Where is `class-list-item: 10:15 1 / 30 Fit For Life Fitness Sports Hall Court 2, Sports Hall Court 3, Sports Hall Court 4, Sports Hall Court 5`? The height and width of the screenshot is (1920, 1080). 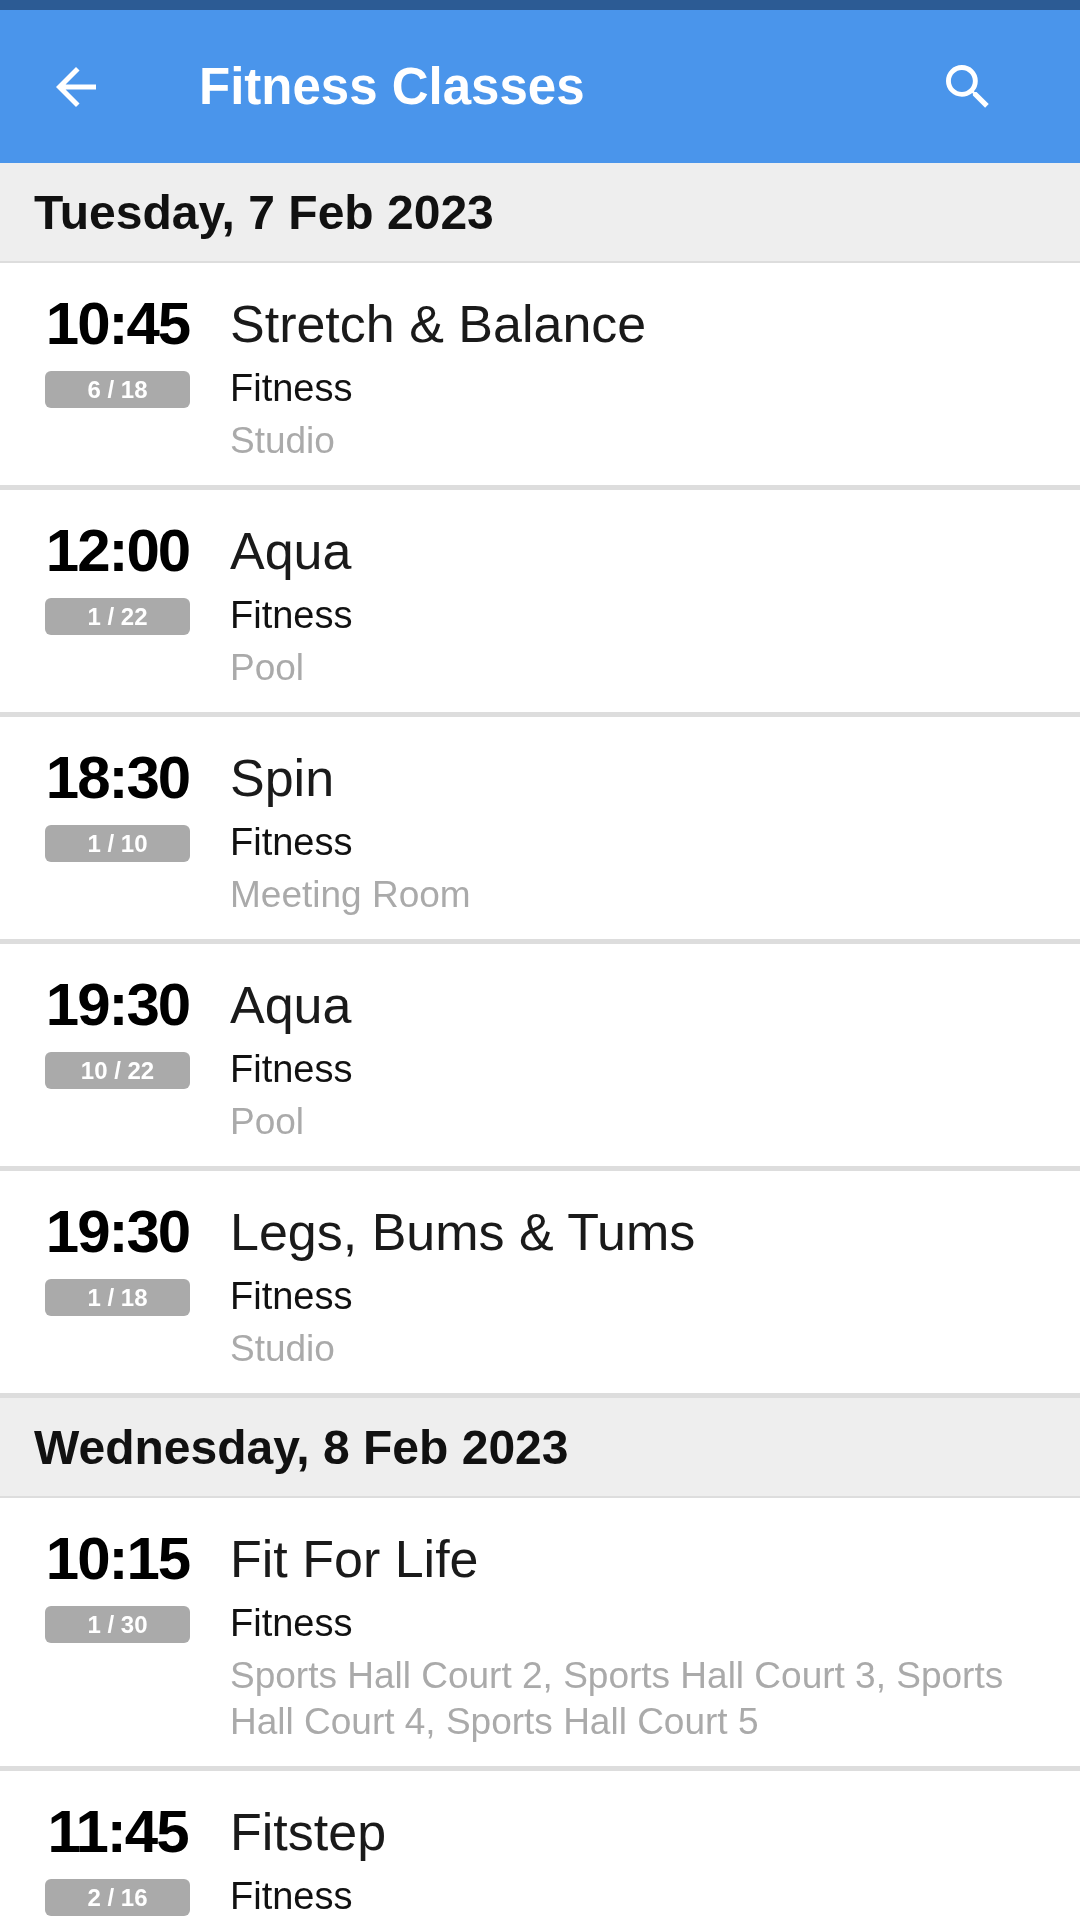
class-list-item: 10:15 1 / 30 Fit For Life Fitness Sports Hall Court 2, Sports Hall Court 3, Sports Hall Court 4, Sports Hall Court 5 is located at coordinates (540, 1634).